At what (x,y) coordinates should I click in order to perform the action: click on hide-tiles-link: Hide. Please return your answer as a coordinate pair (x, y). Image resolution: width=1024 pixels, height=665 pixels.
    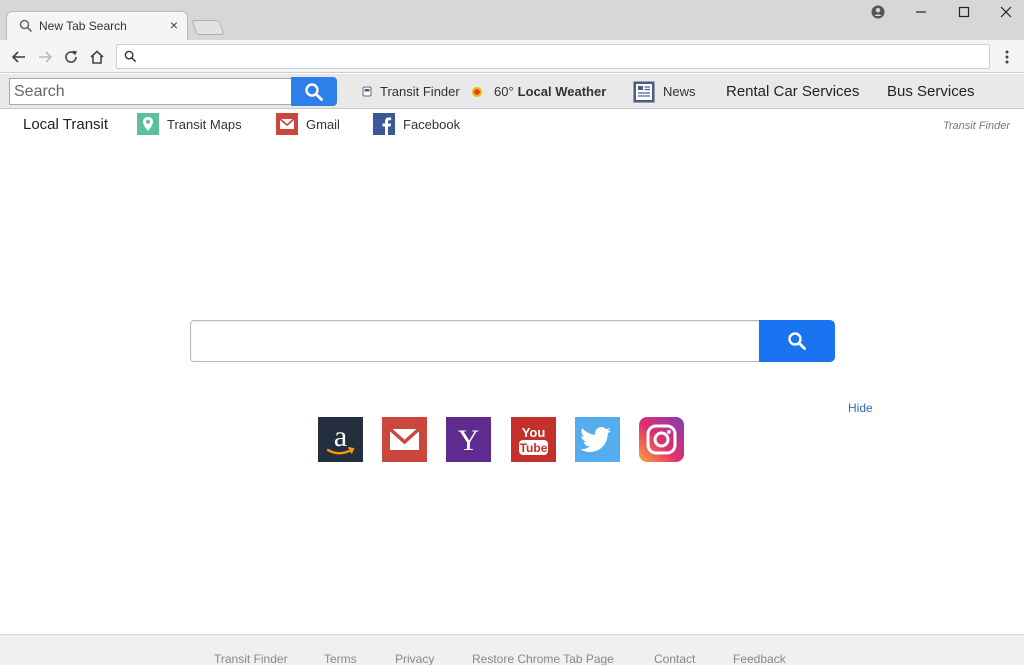
    Looking at the image, I should click on (860, 408).